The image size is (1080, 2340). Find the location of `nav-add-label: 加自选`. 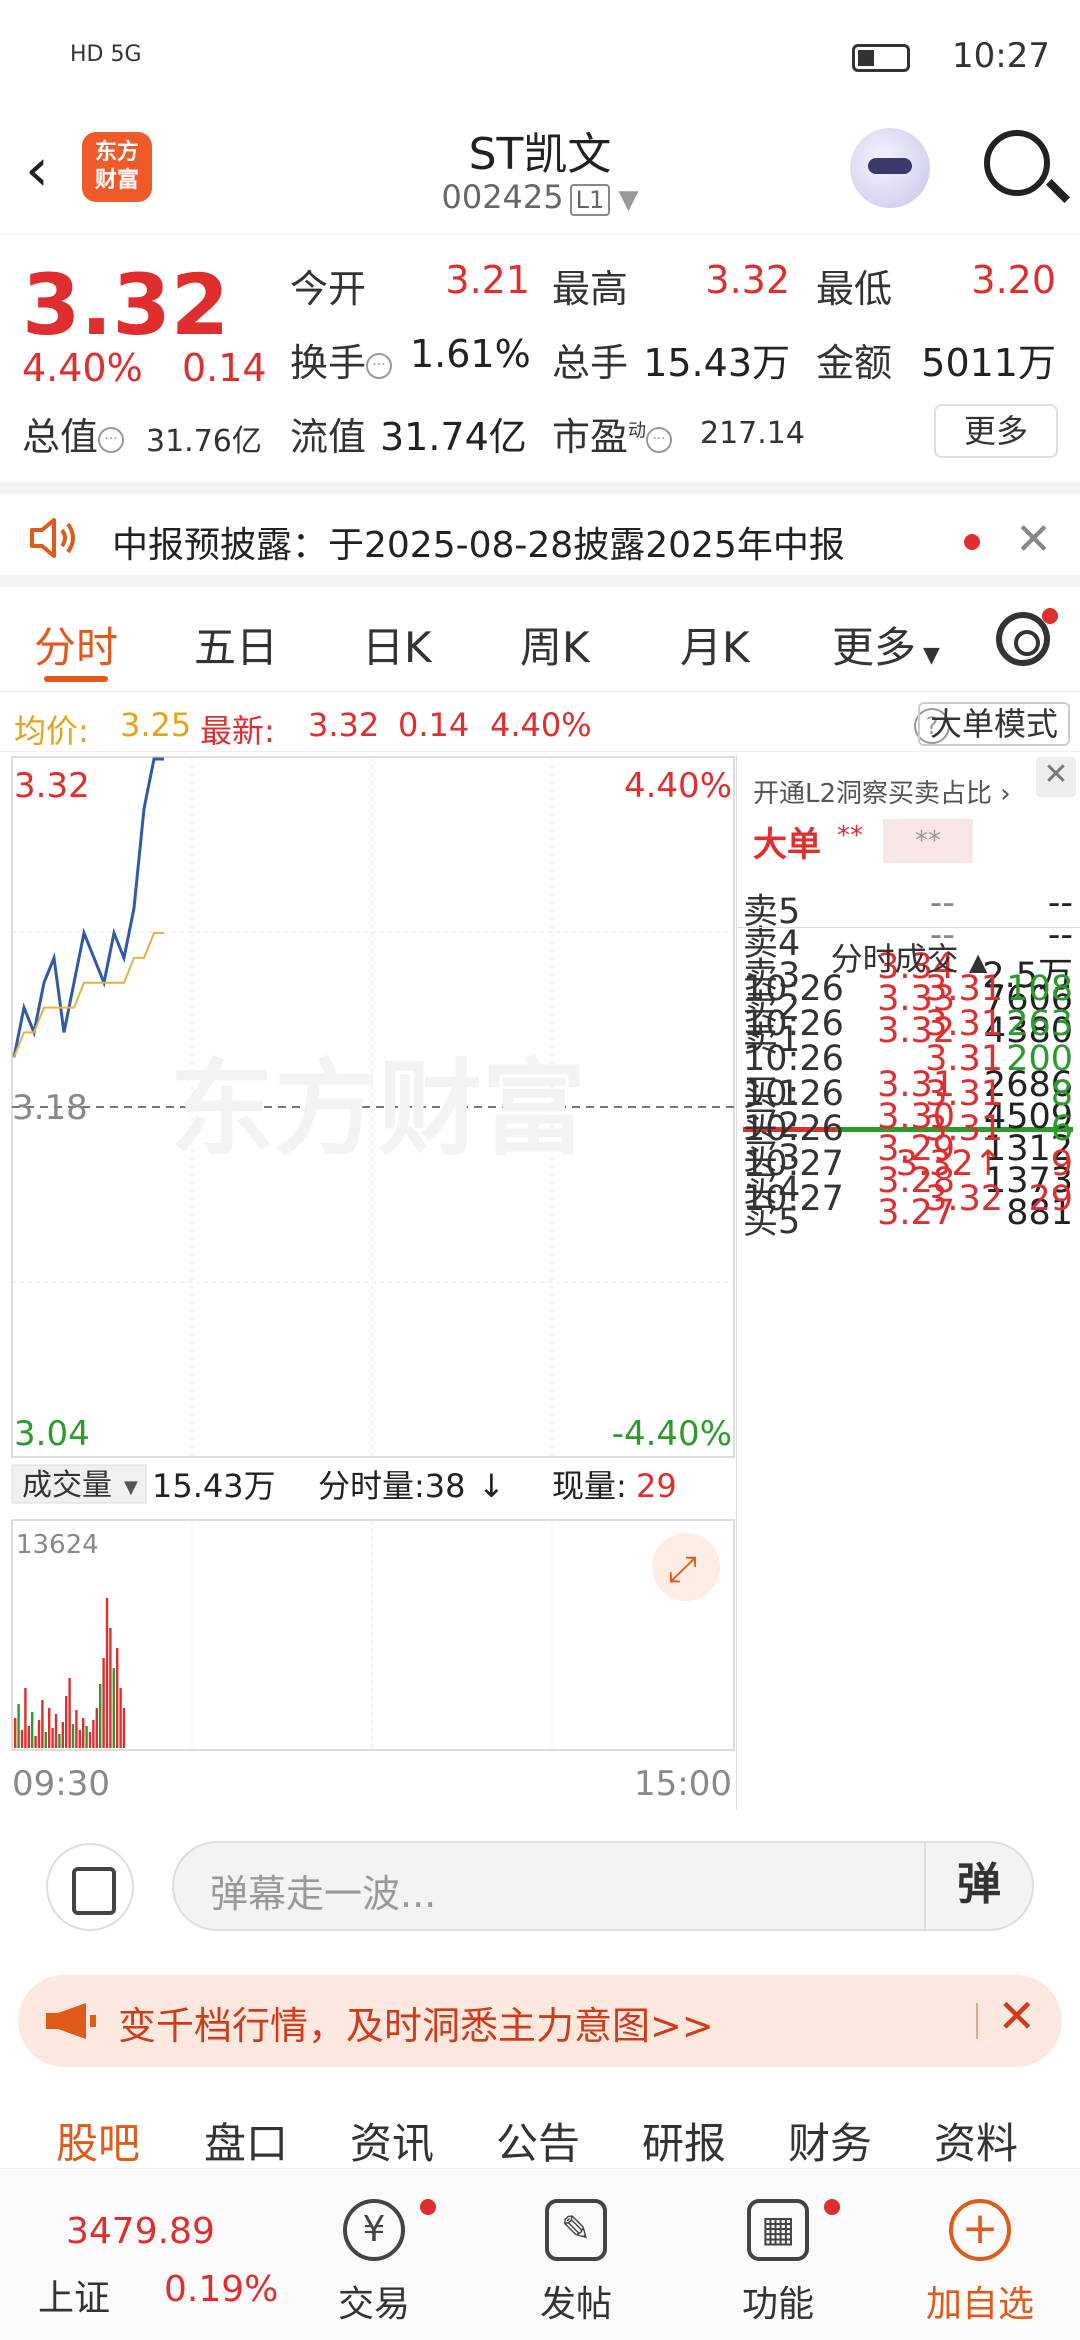

nav-add-label: 加自选 is located at coordinates (979, 2304).